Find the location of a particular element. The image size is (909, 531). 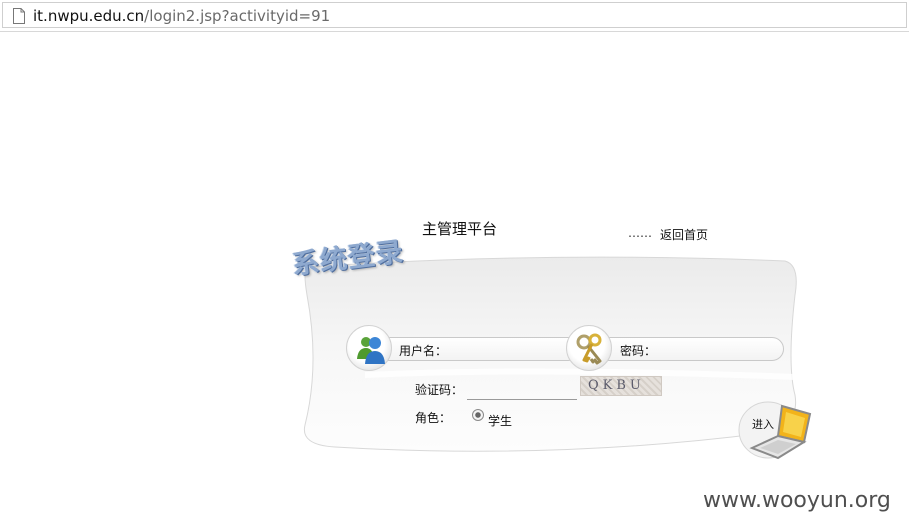

home-link: 返回首页 is located at coordinates (684, 234).